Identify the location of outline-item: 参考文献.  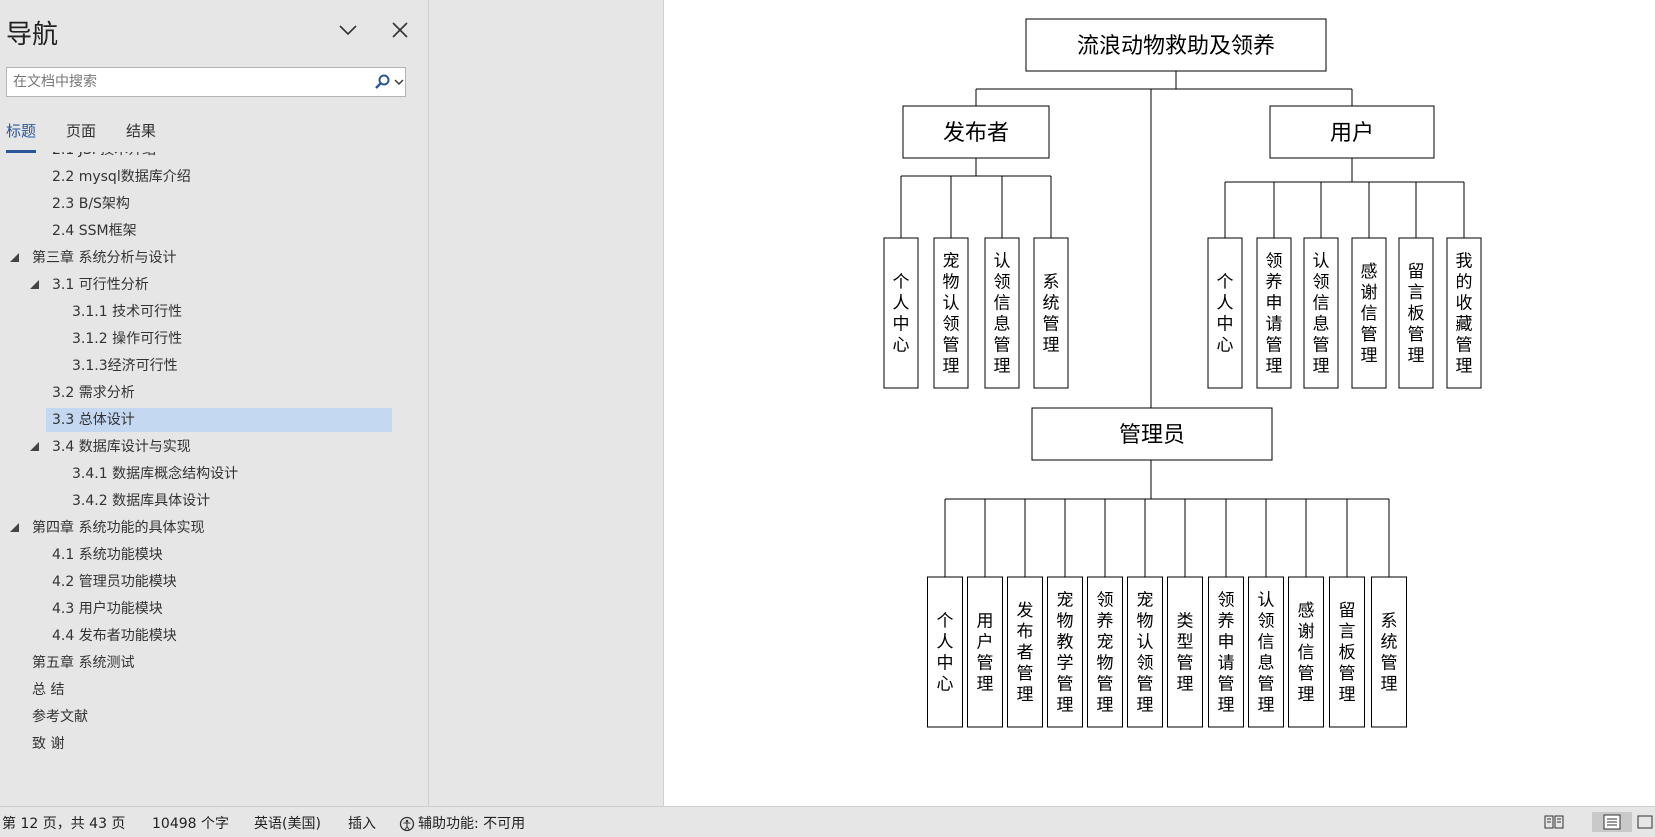
(200, 717).